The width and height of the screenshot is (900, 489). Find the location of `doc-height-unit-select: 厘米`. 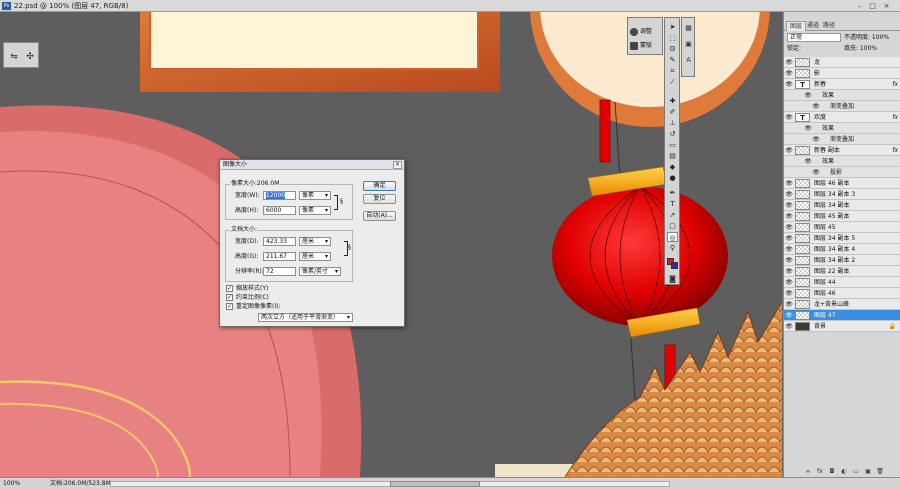

doc-height-unit-select: 厘米 is located at coordinates (315, 256).